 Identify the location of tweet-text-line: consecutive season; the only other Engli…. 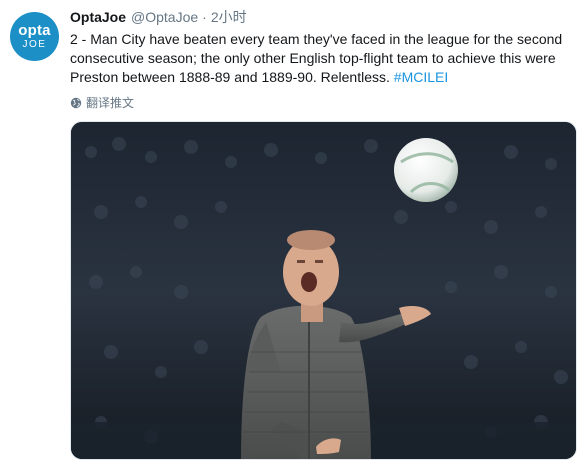
(313, 58).